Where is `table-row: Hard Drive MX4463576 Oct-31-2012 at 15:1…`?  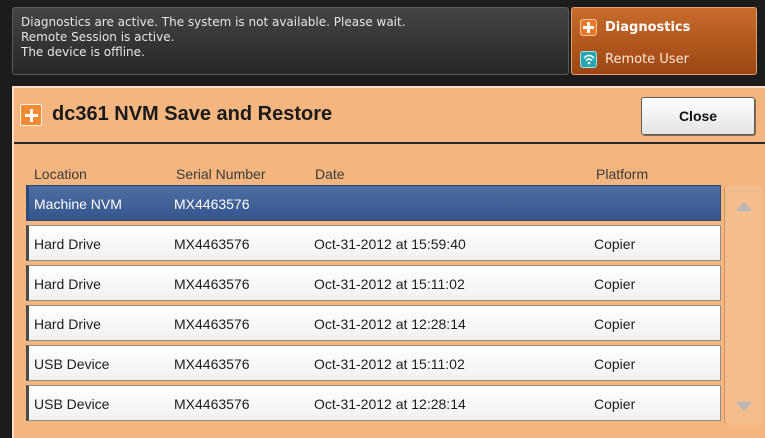 table-row: Hard Drive MX4463576 Oct-31-2012 at 15:1… is located at coordinates (373, 283).